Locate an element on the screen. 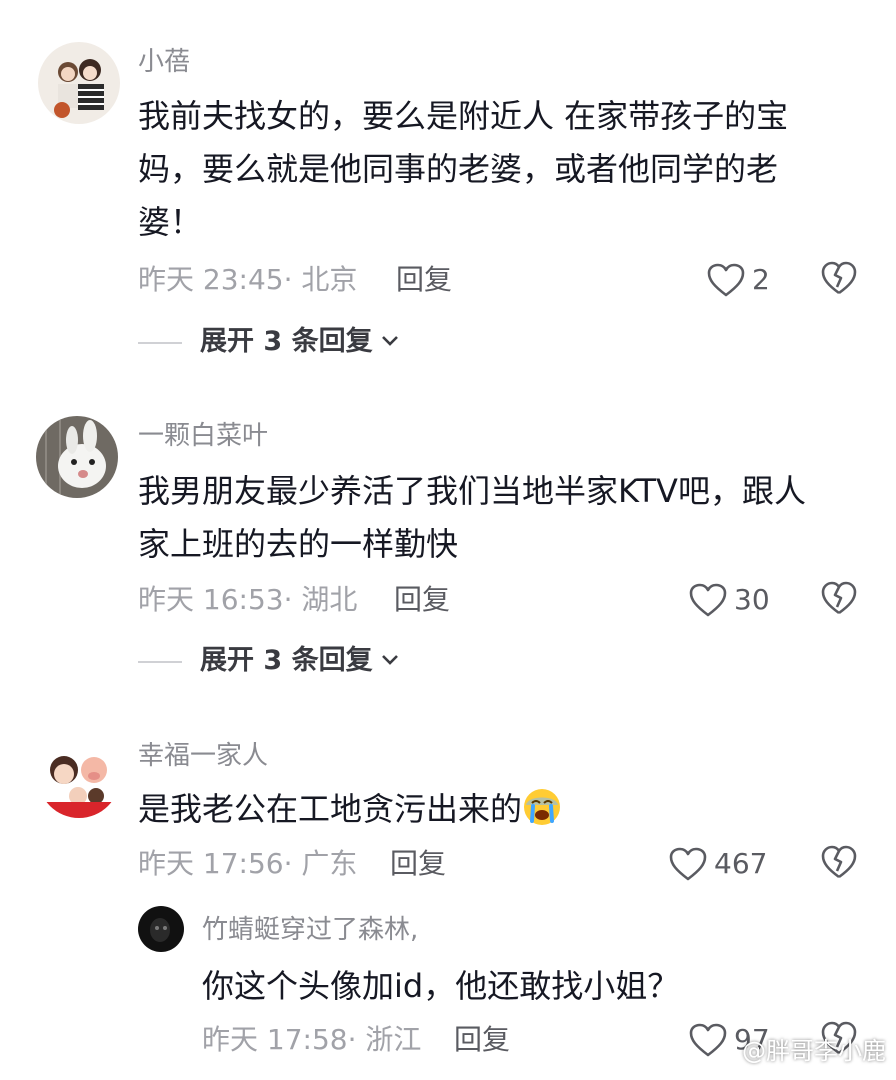 This screenshot has height=1080, width=896. comment-username: 幸福一家人 is located at coordinates (203, 756).